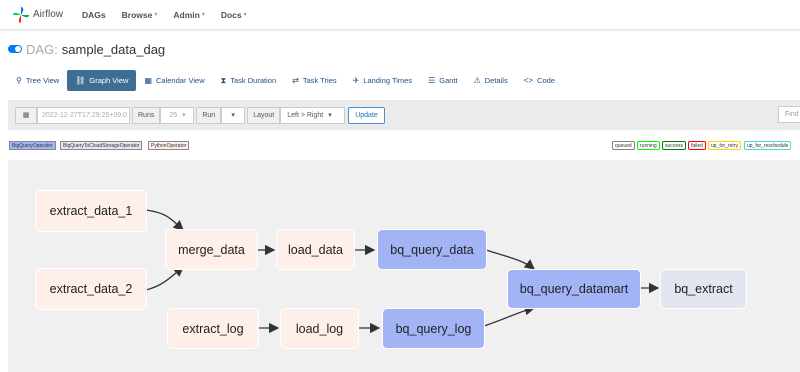 This screenshot has width=800, height=372. Describe the element at coordinates (223, 80) in the screenshot. I see `hourglass-icon: ⧗` at that location.